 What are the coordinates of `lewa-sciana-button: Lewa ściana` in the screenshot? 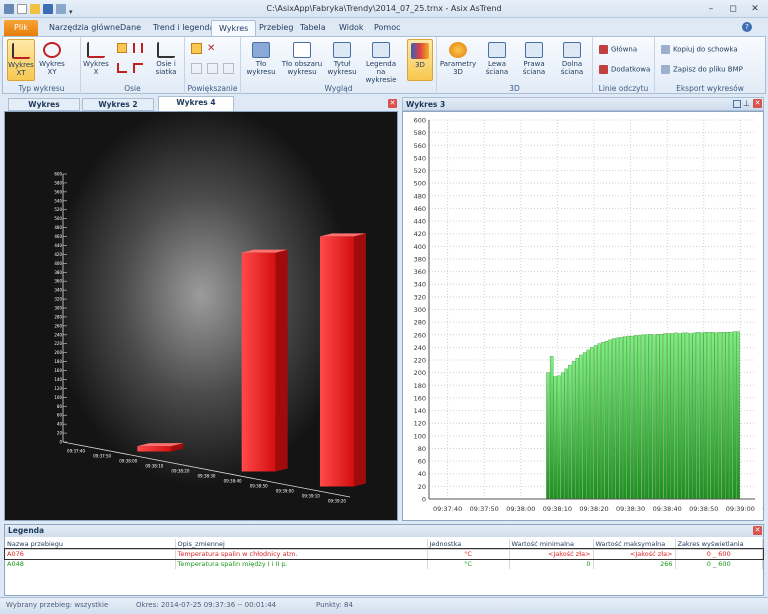 It's located at (497, 60).